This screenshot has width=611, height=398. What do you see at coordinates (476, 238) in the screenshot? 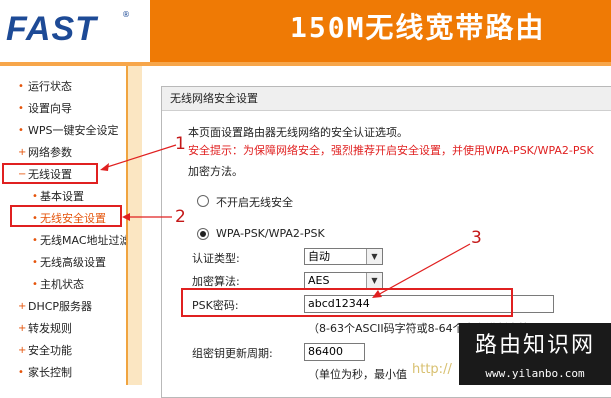
I see `annotation-number-3: 3` at bounding box center [476, 238].